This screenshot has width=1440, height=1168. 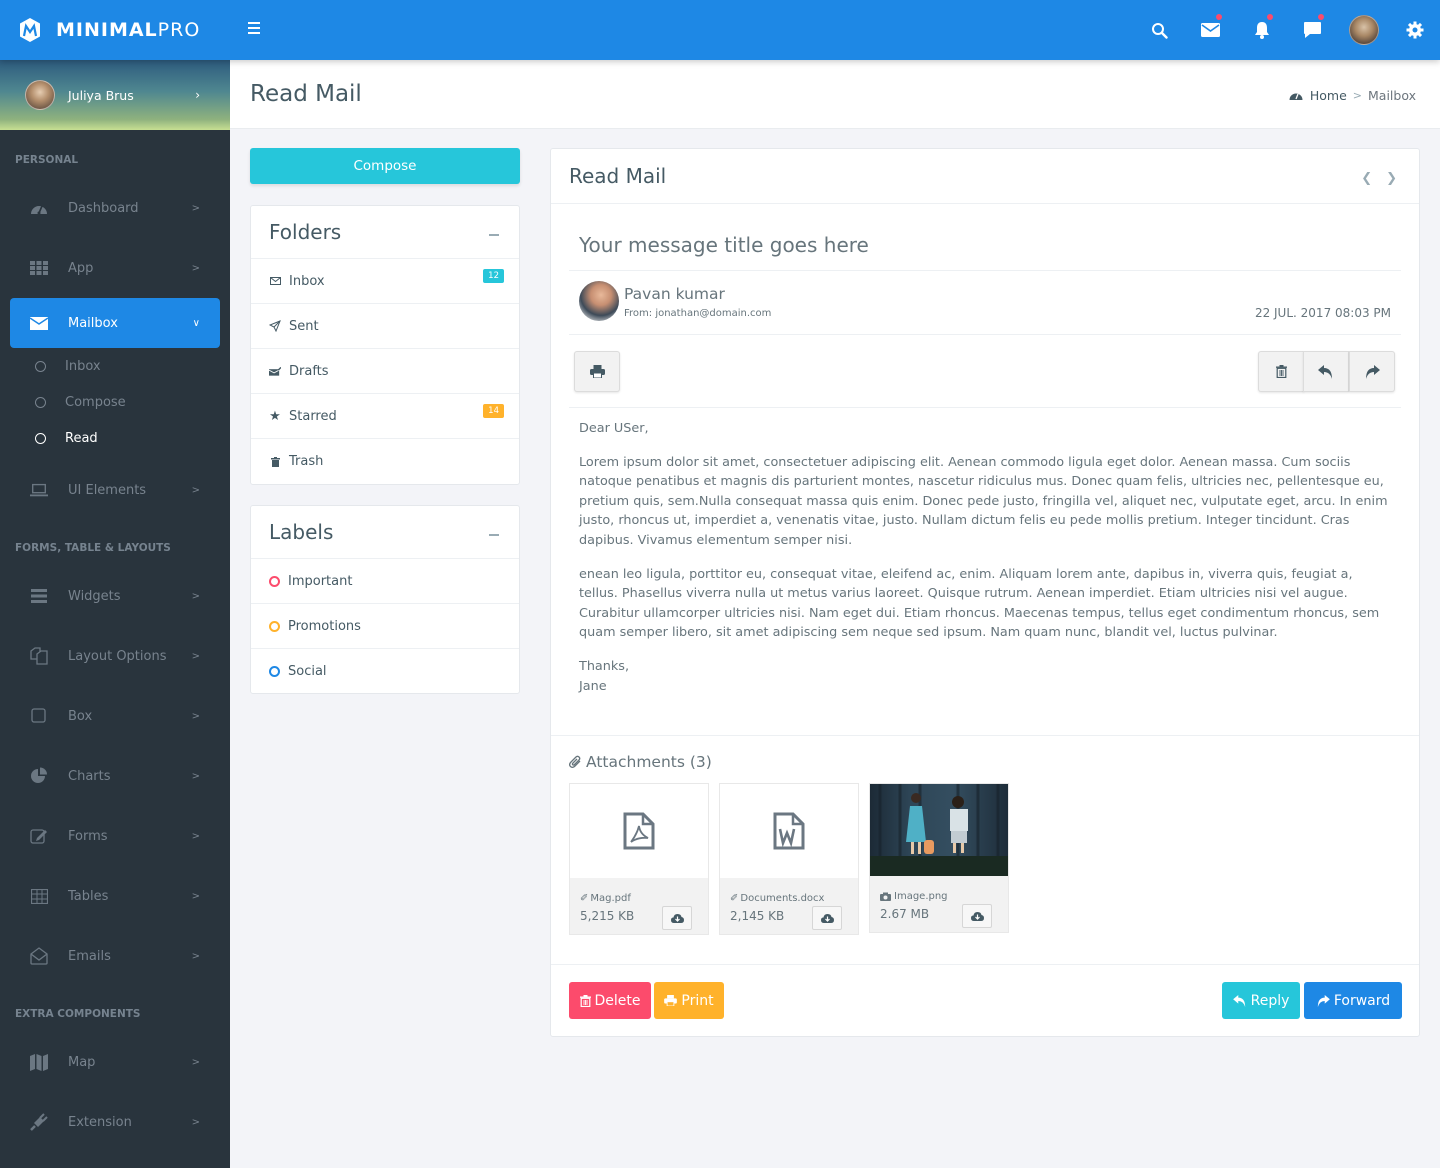 What do you see at coordinates (115, 366) in the screenshot?
I see `sidebar-subitem-inbox: Inbox` at bounding box center [115, 366].